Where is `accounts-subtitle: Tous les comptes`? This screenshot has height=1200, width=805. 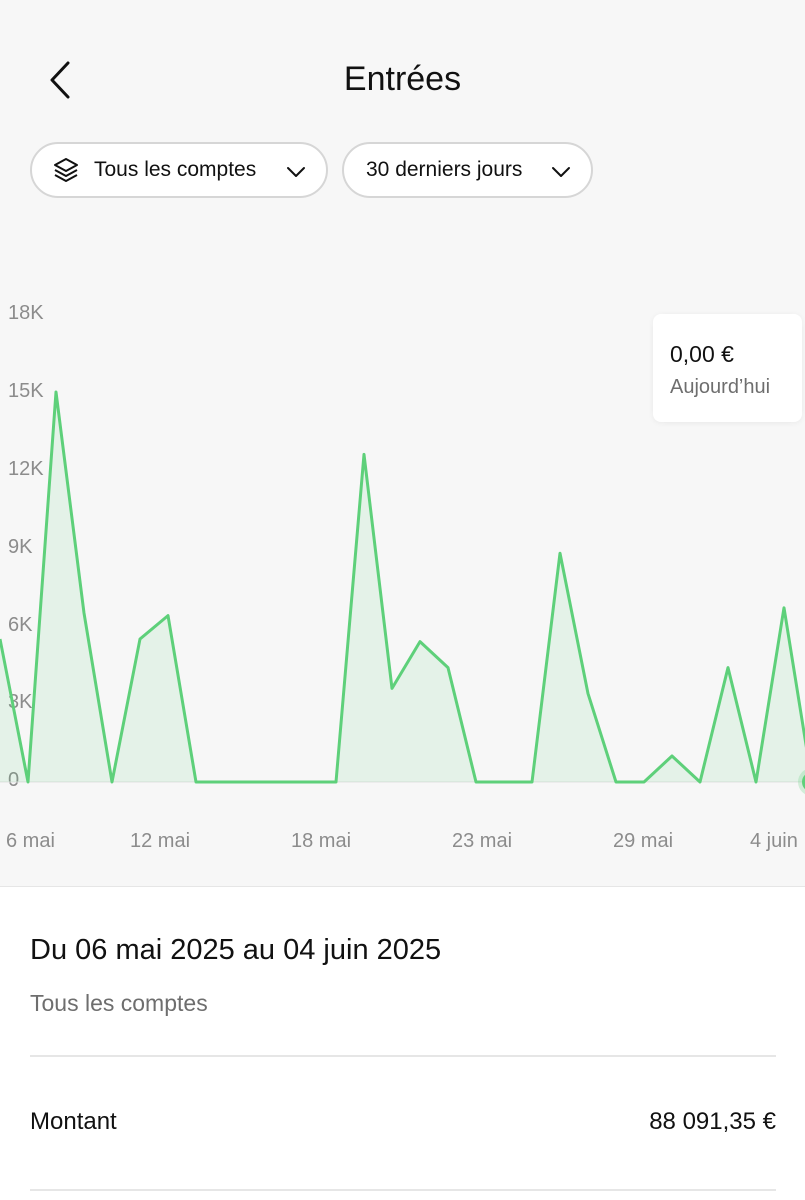 accounts-subtitle: Tous les comptes is located at coordinates (119, 1003).